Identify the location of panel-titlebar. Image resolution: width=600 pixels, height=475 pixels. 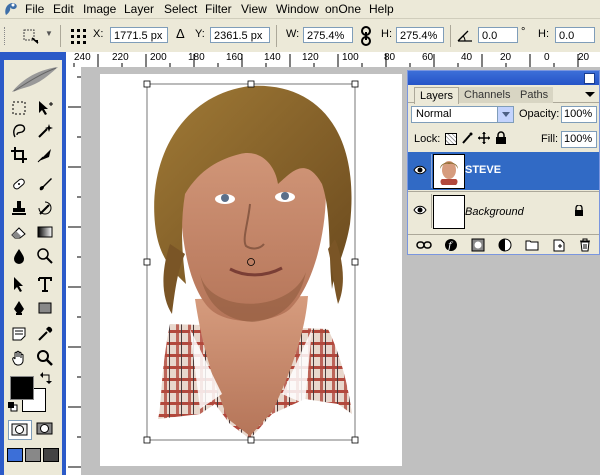
(503, 78).